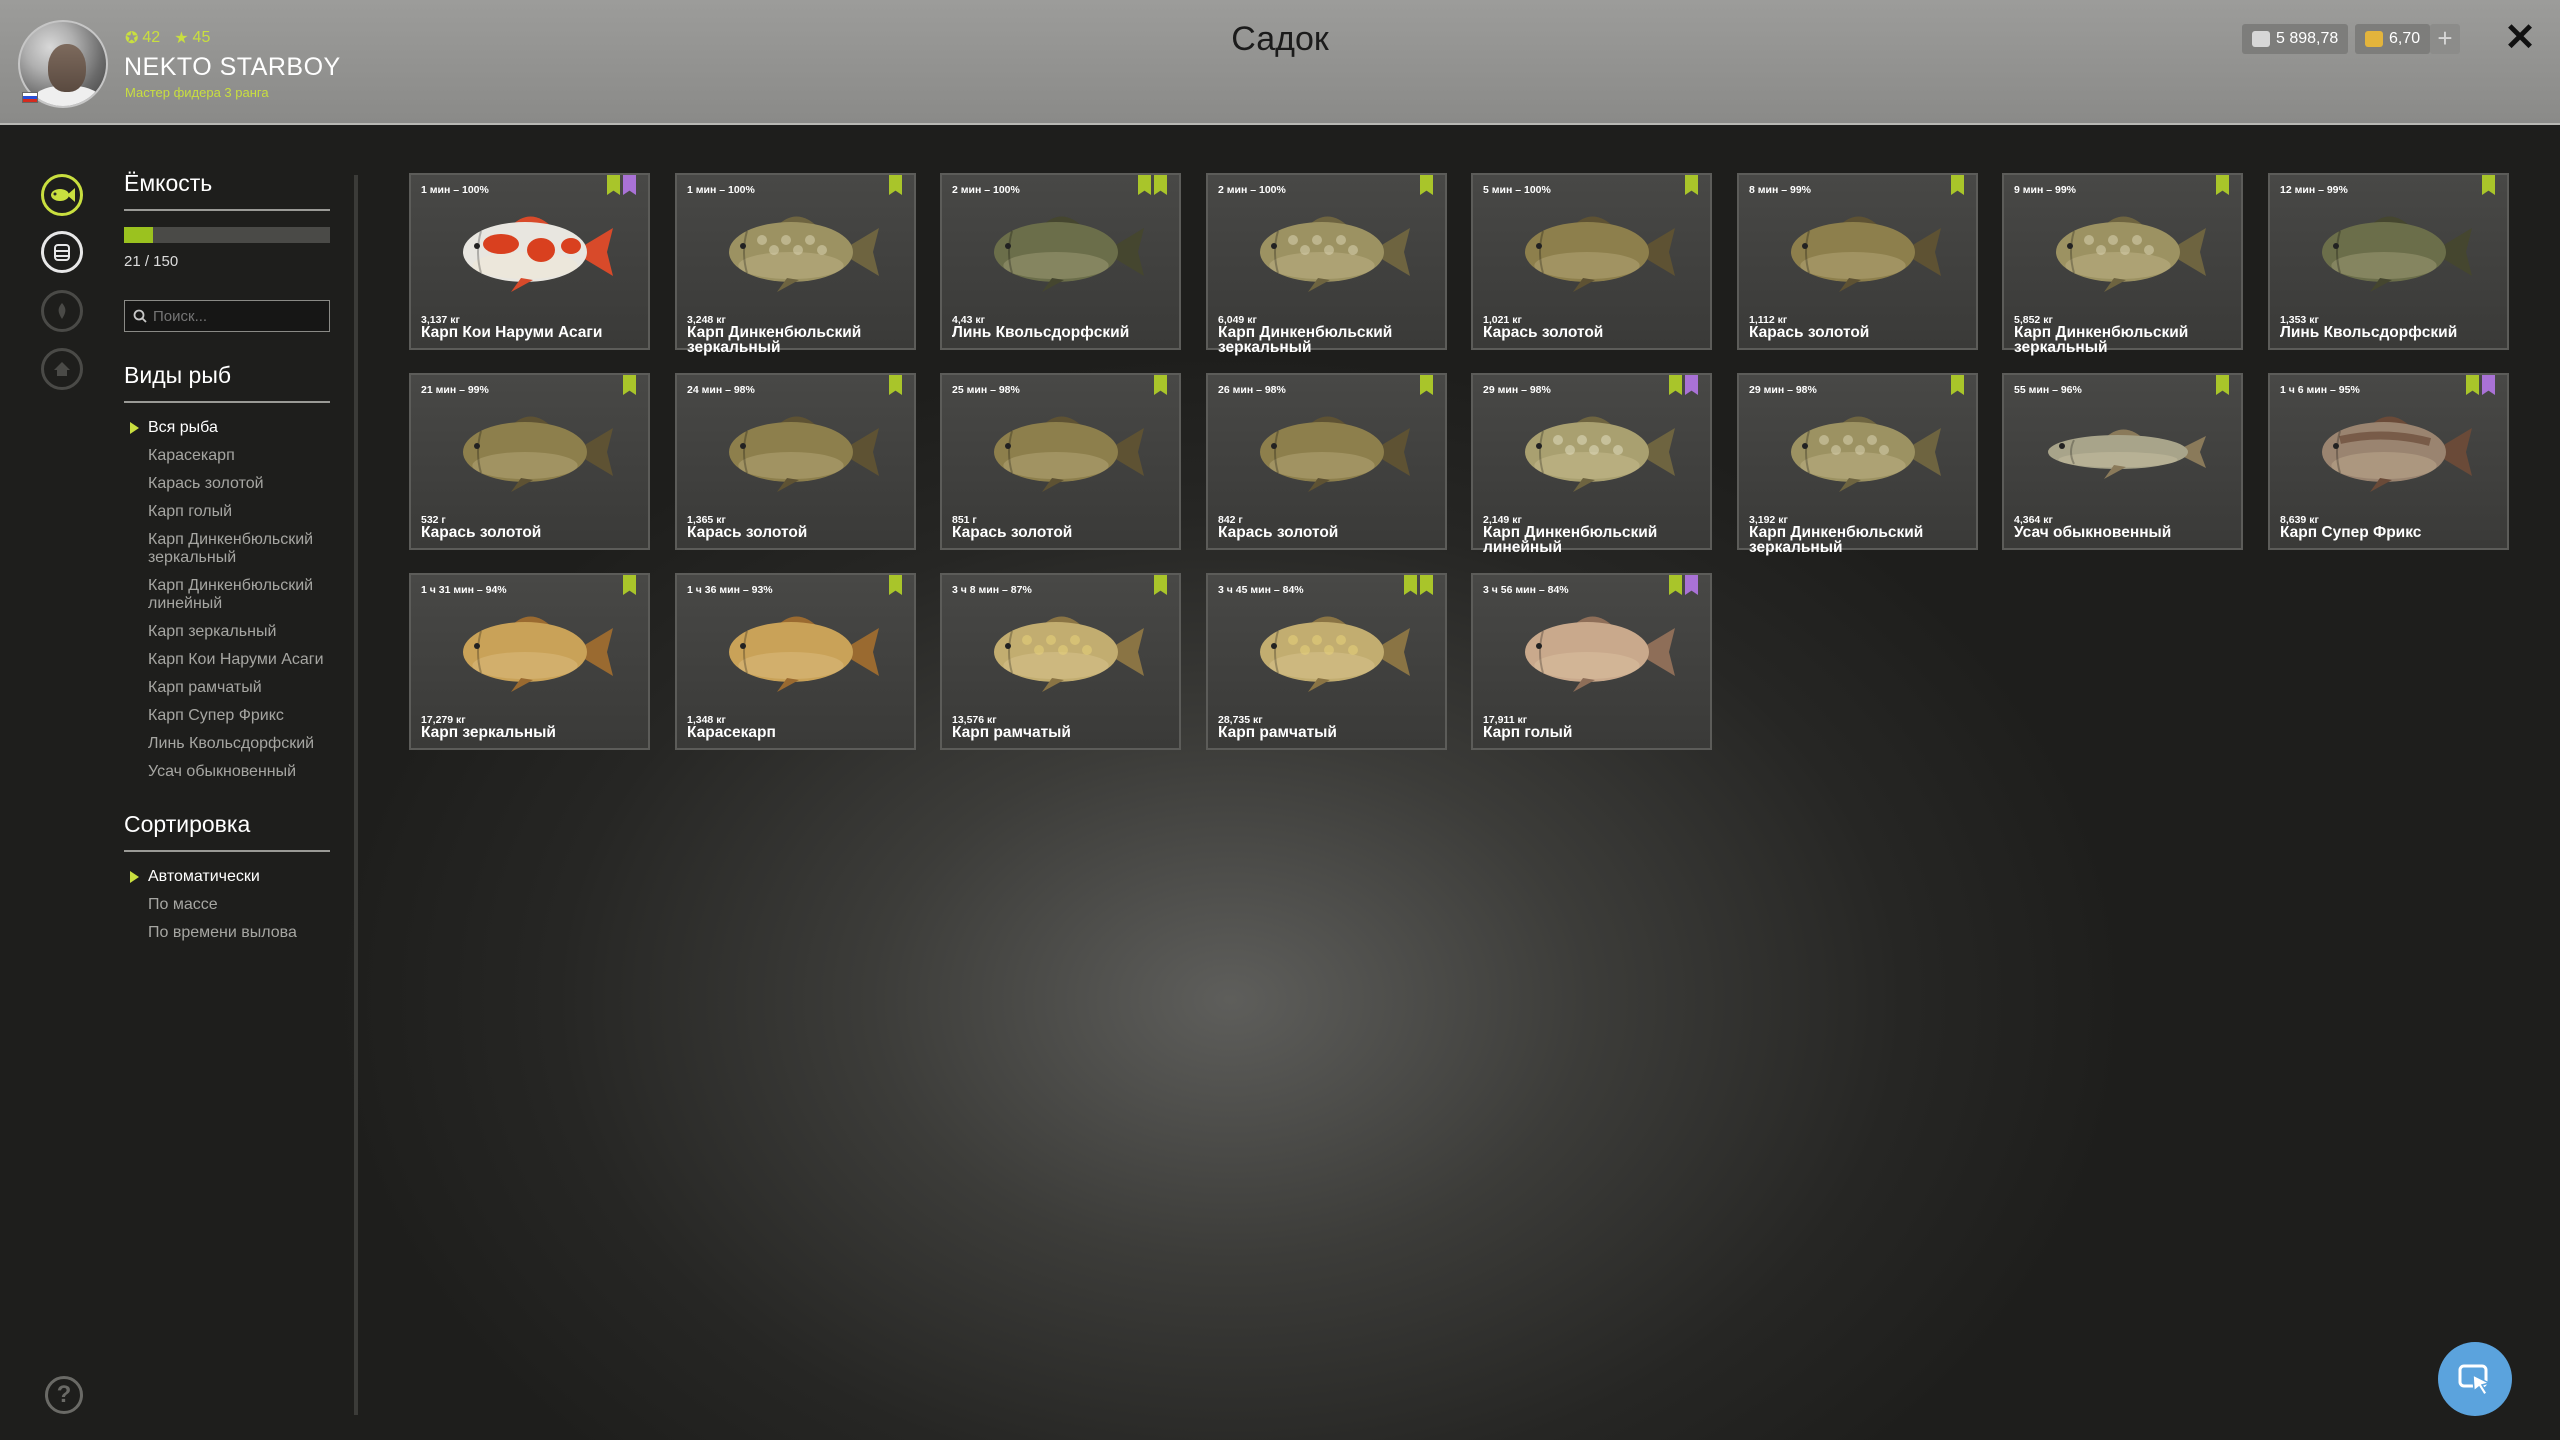  Describe the element at coordinates (64, 1395) in the screenshot. I see `help-icon: ?` at that location.